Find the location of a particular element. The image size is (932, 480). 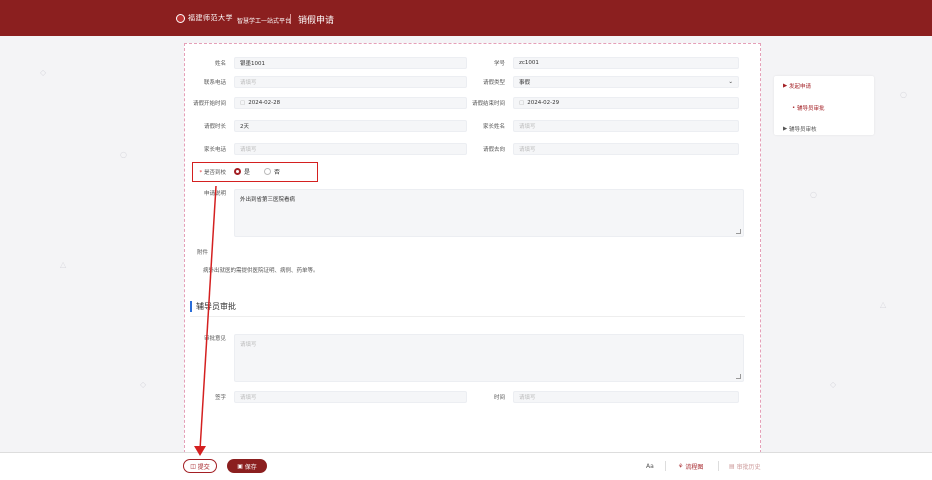

parent-name-label: 家长姓名 is located at coordinates (493, 127).